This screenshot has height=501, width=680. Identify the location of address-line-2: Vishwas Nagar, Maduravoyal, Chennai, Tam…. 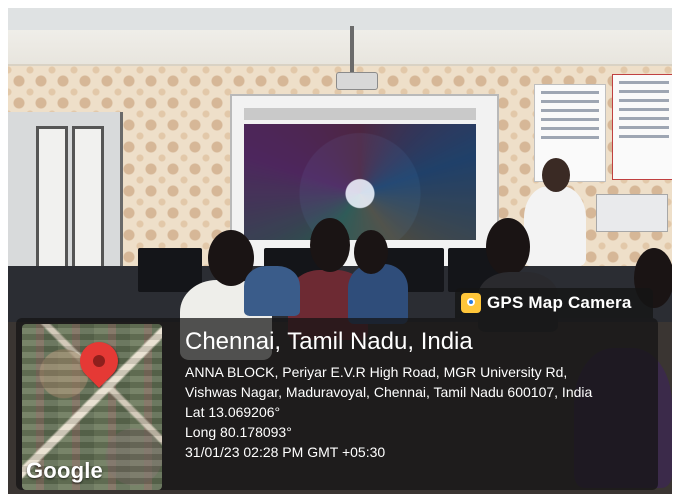
(389, 392).